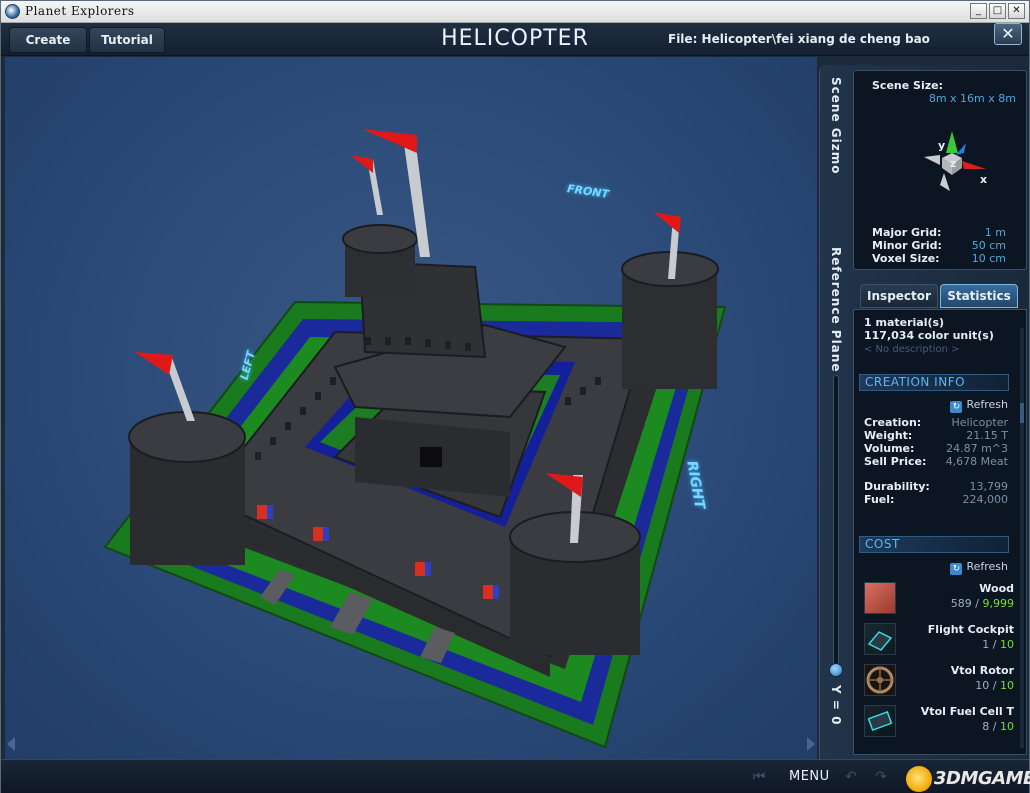  What do you see at coordinates (836, 705) in the screenshot?
I see `y-readout: Y = 0` at bounding box center [836, 705].